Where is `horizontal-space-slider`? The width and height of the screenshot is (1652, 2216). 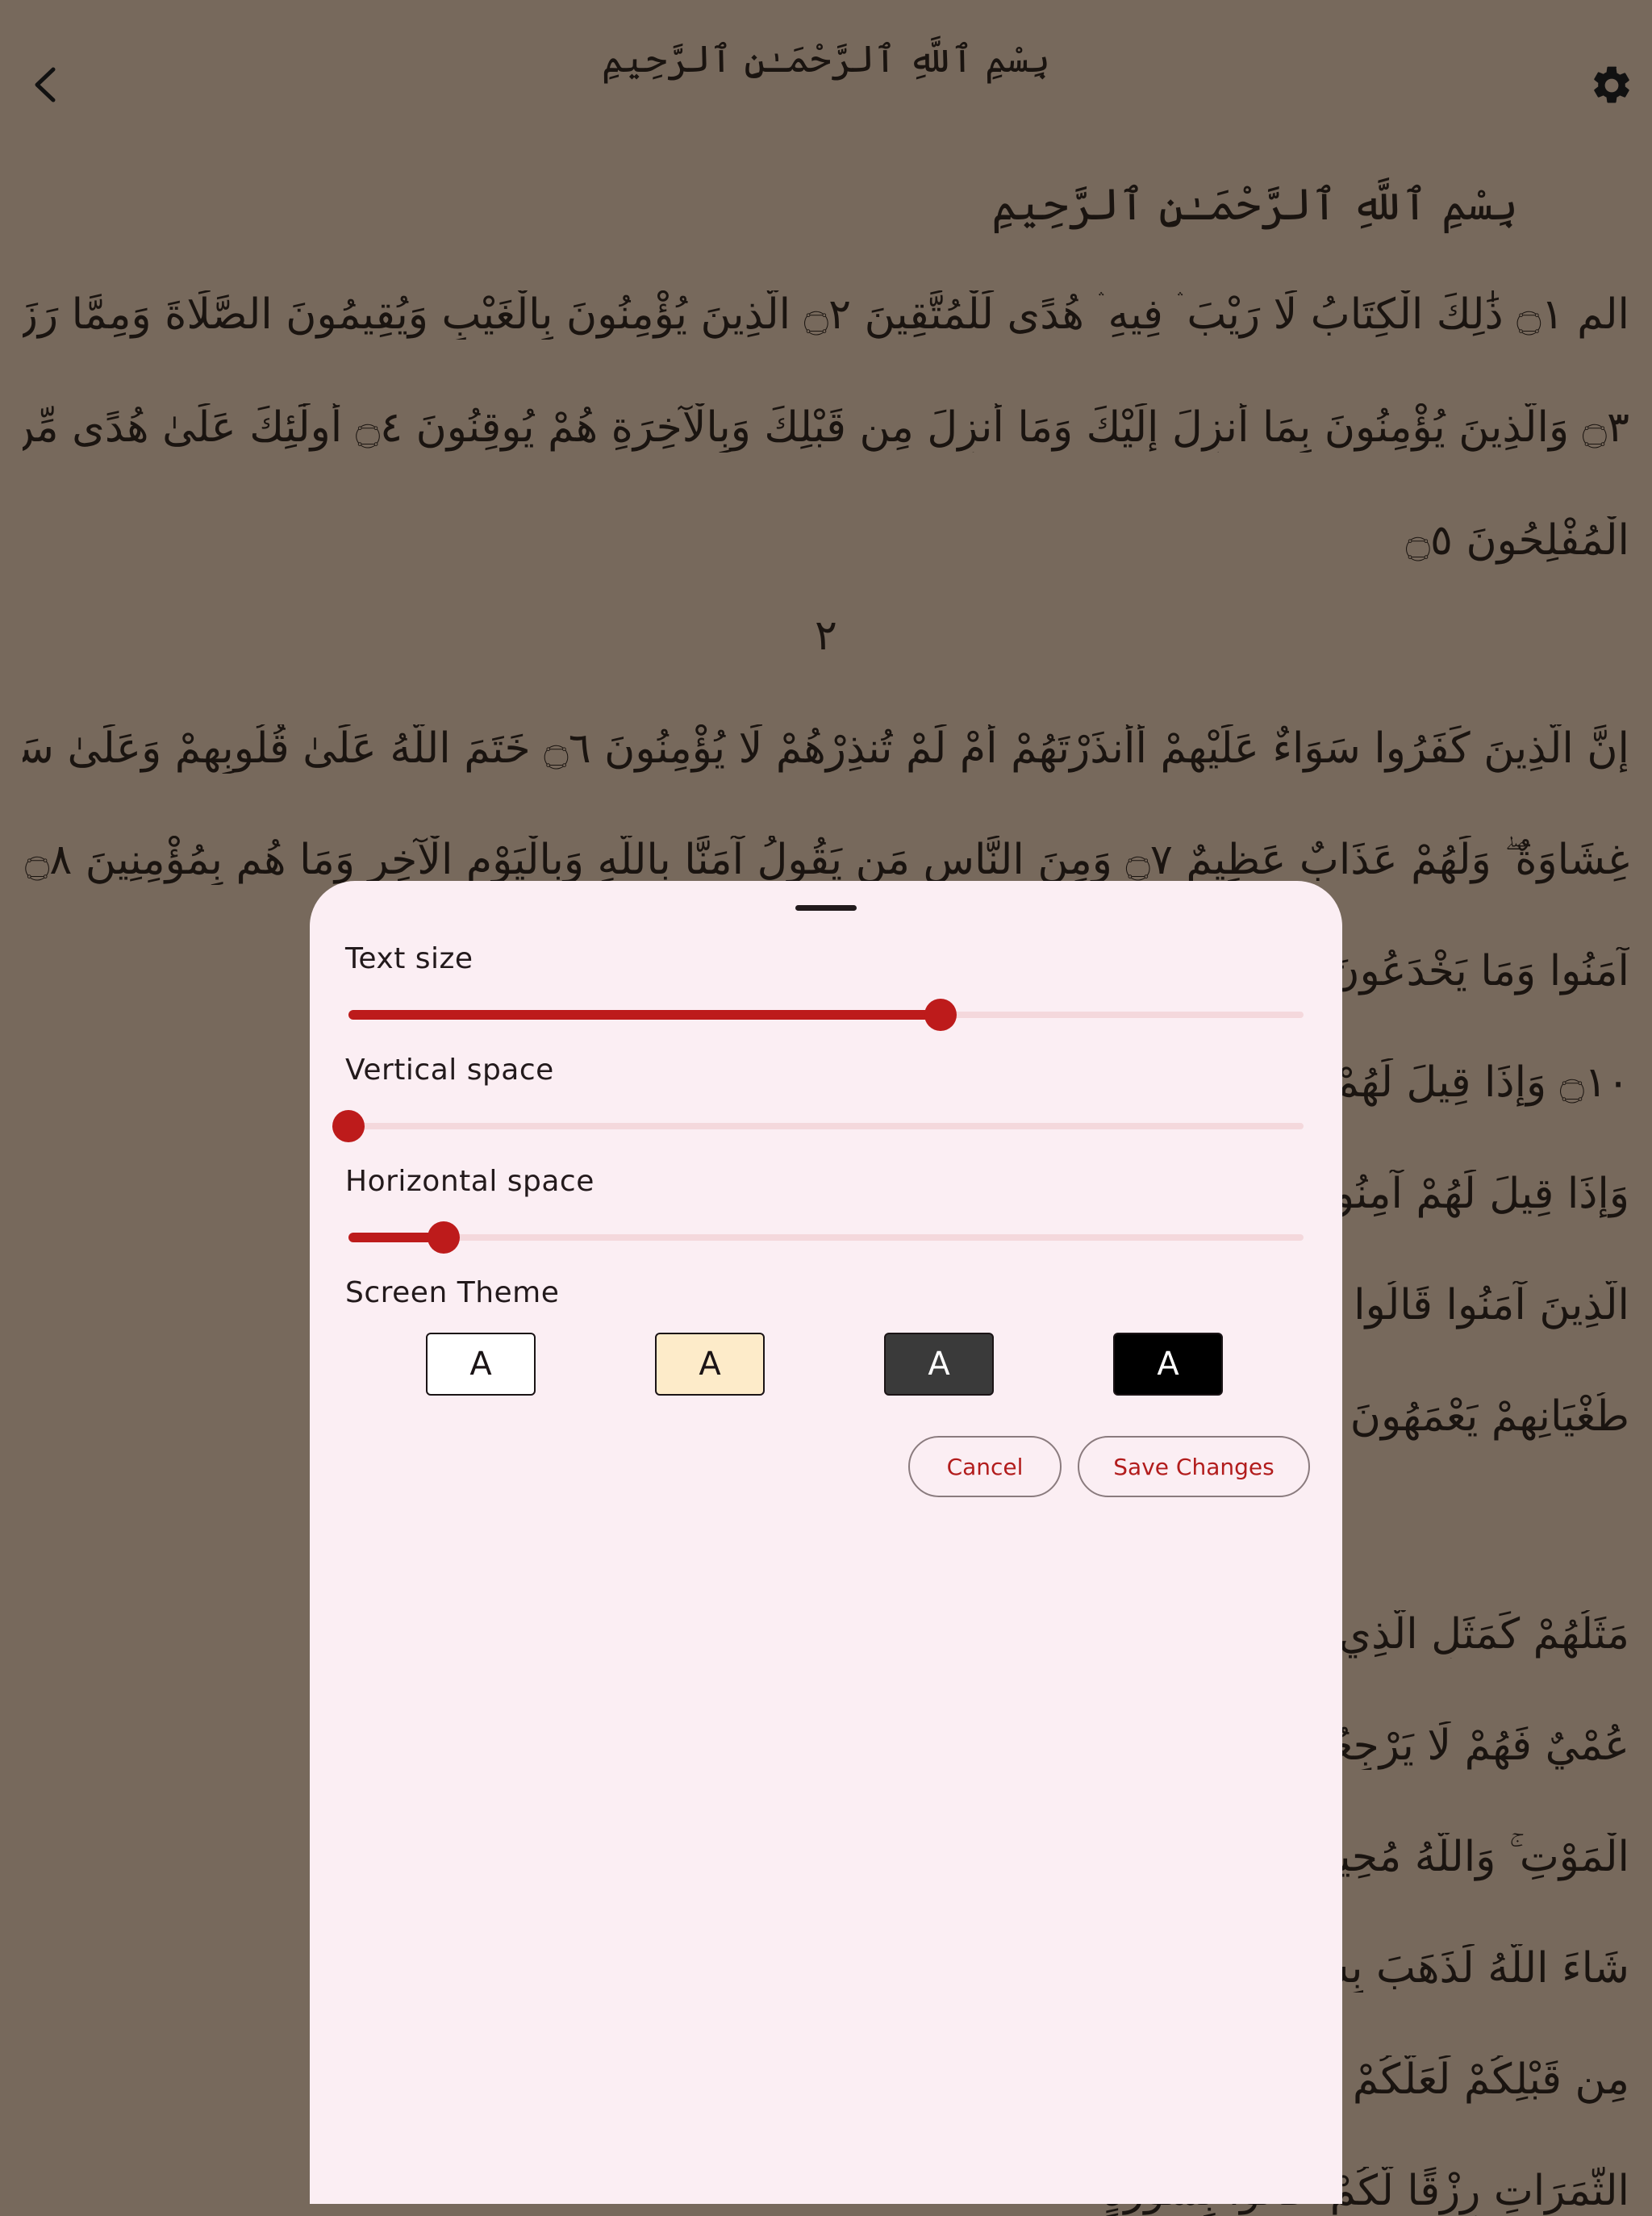 horizontal-space-slider is located at coordinates (826, 1237).